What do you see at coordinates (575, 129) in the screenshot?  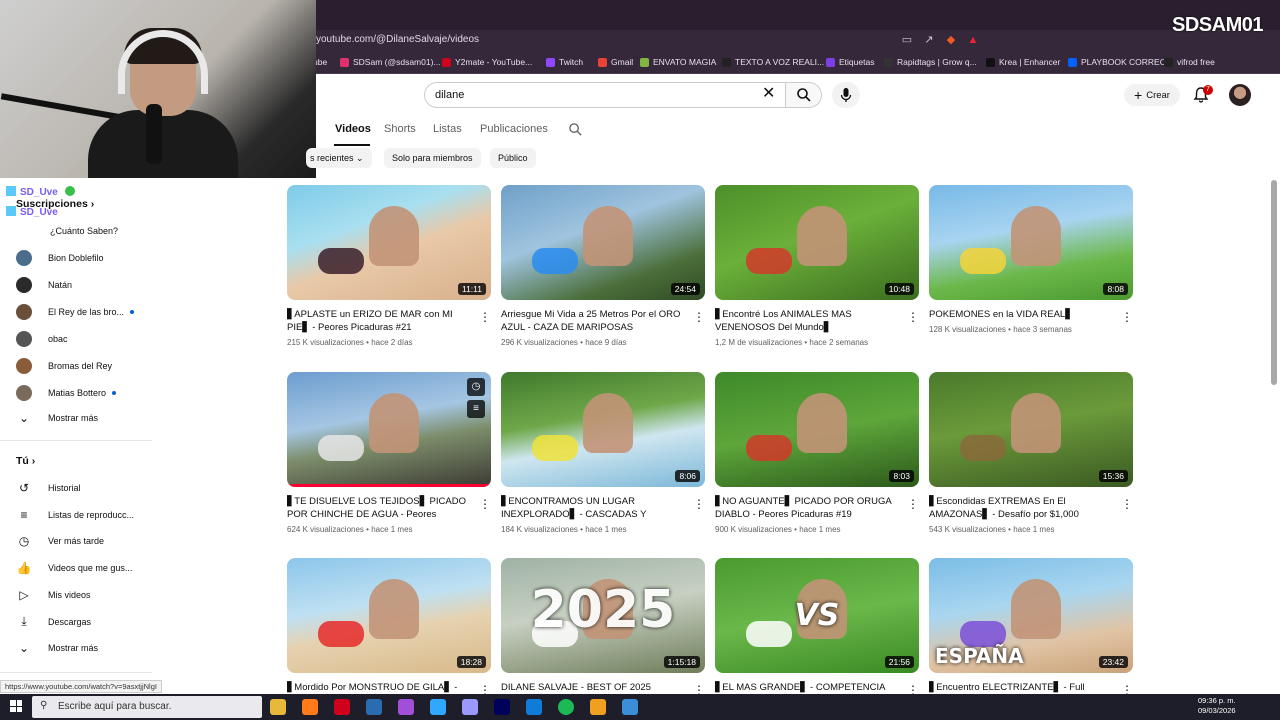 I see `channel-search-icon` at bounding box center [575, 129].